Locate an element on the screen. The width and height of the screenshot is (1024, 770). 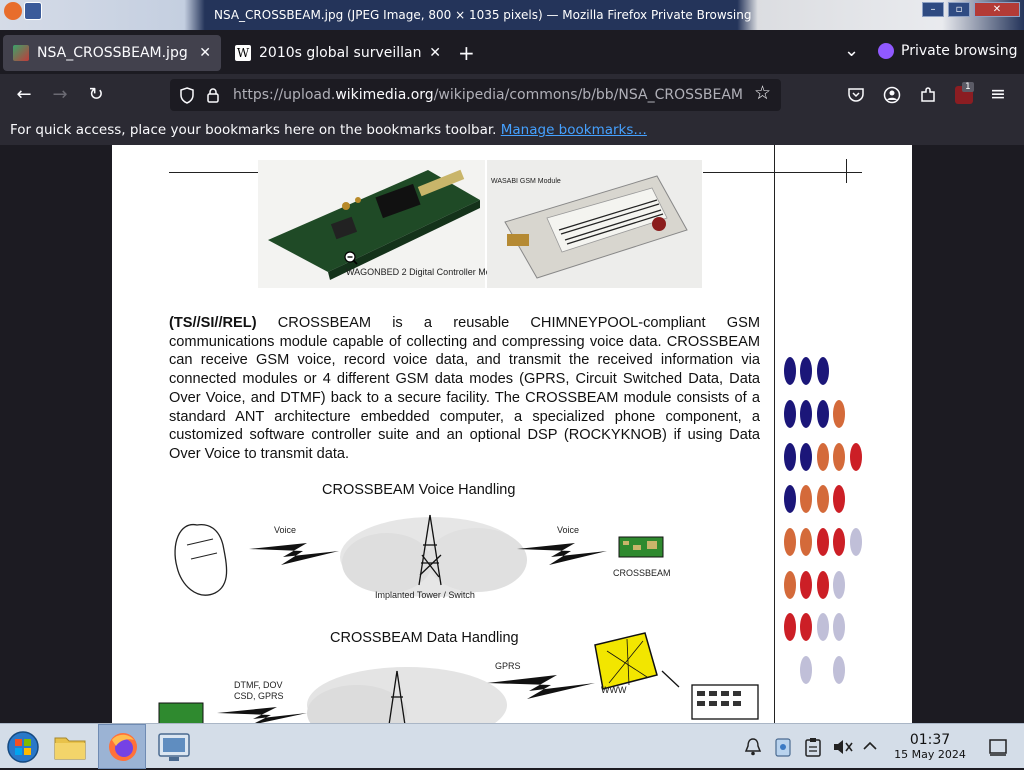
extension-badge: 1 is located at coordinates (968, 87).